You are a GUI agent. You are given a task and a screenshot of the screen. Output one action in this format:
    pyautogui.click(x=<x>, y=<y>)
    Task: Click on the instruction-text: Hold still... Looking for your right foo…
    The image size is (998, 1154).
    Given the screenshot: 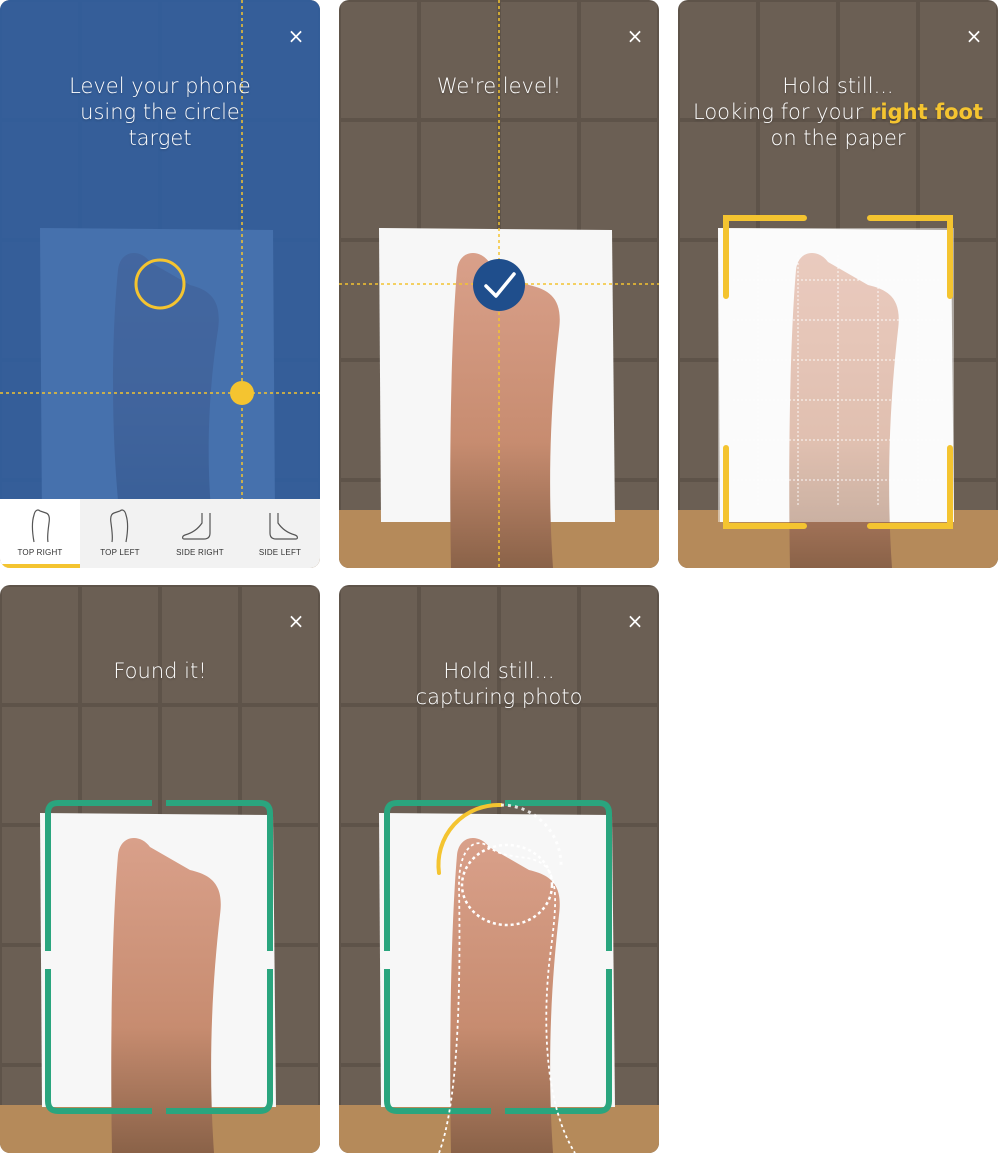 What is the action you would take?
    pyautogui.click(x=838, y=112)
    